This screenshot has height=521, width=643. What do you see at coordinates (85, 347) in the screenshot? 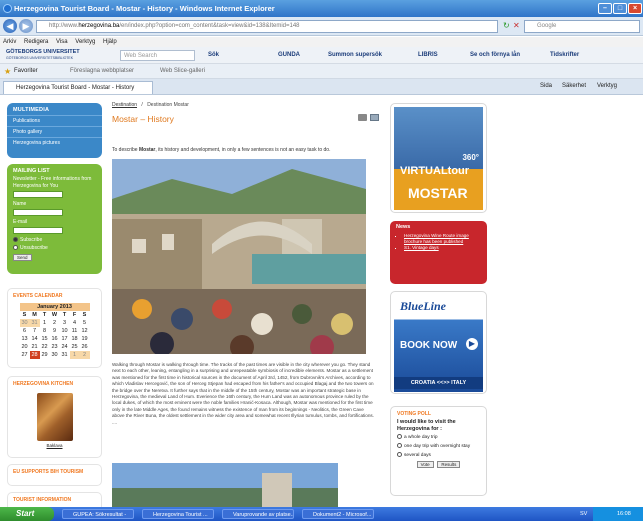
I see `calendar-day: 26` at bounding box center [85, 347].